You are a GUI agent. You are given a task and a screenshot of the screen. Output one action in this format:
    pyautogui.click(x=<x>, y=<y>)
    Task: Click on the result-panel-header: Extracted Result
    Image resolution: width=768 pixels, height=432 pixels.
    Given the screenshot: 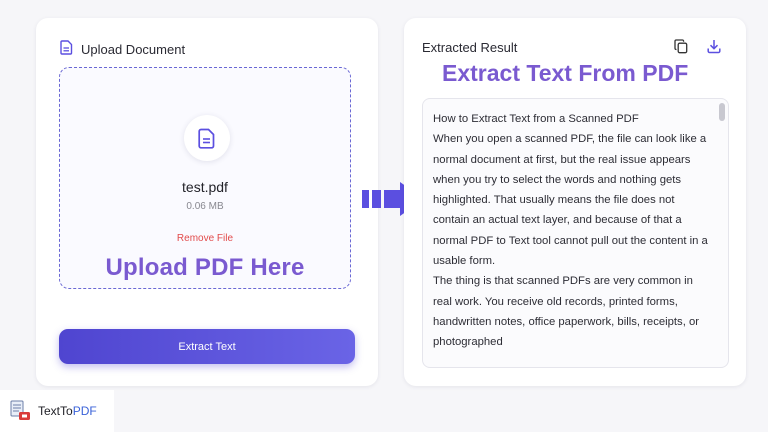 What is the action you would take?
    pyautogui.click(x=469, y=47)
    